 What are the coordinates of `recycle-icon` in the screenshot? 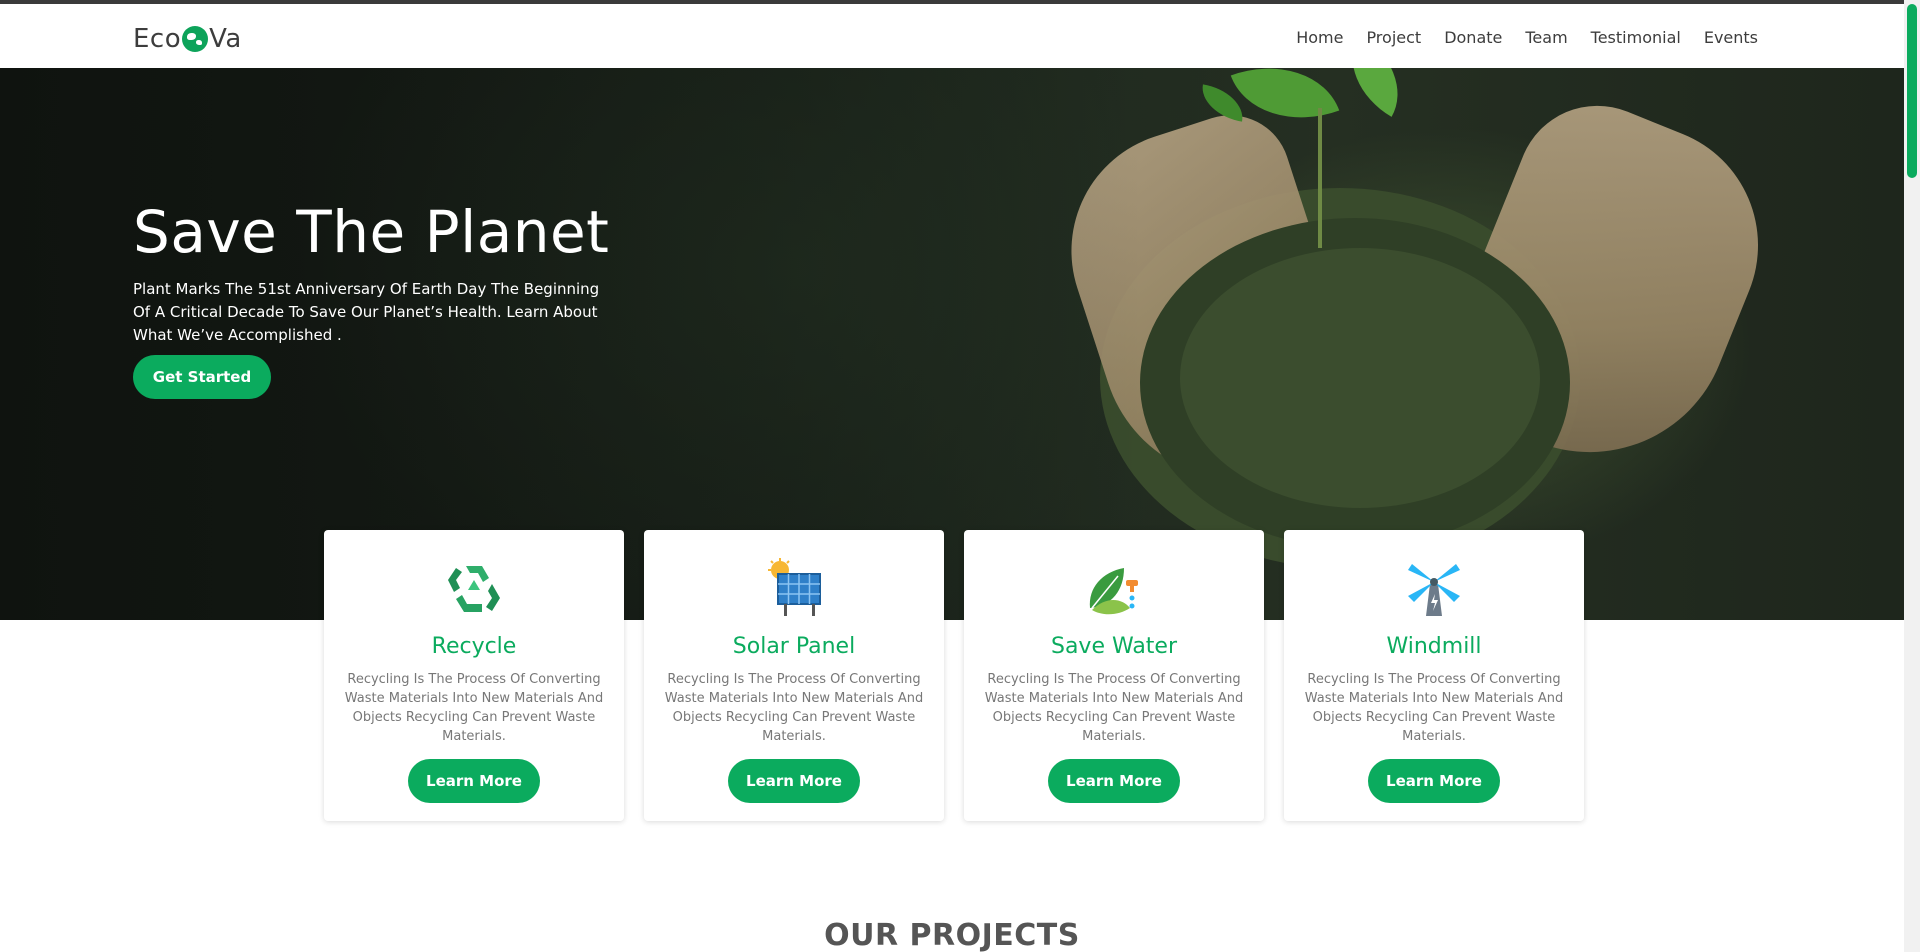 It's located at (474, 588).